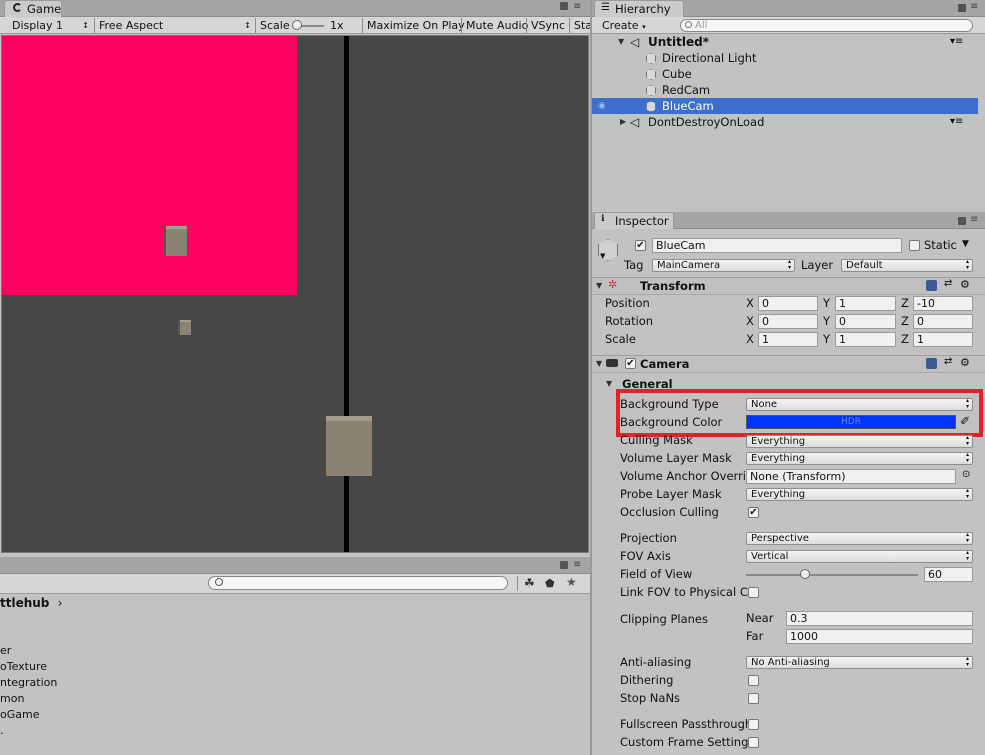 This screenshot has height=755, width=985. What do you see at coordinates (683, 476) in the screenshot?
I see `volume-anchor-label: Volume Anchor Overri` at bounding box center [683, 476].